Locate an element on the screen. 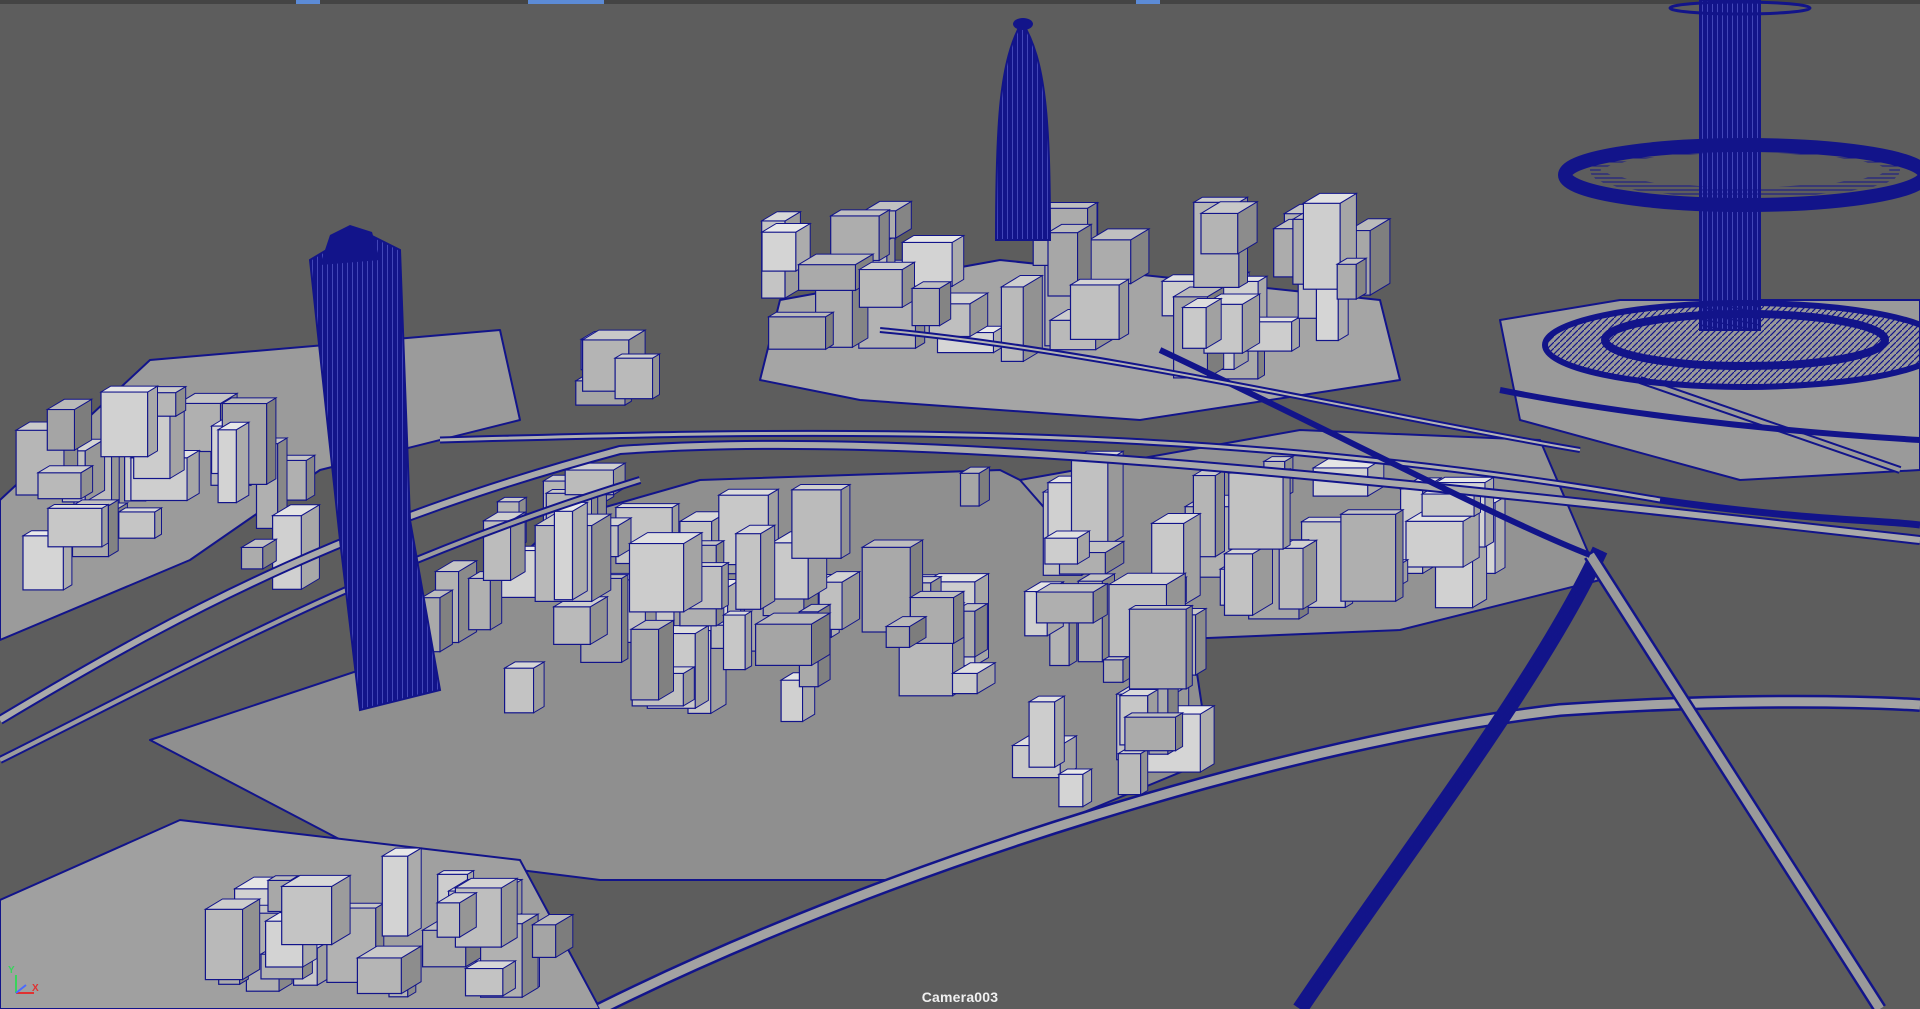 The image size is (1920, 1009). center-skyscraper is located at coordinates (1023, 129).